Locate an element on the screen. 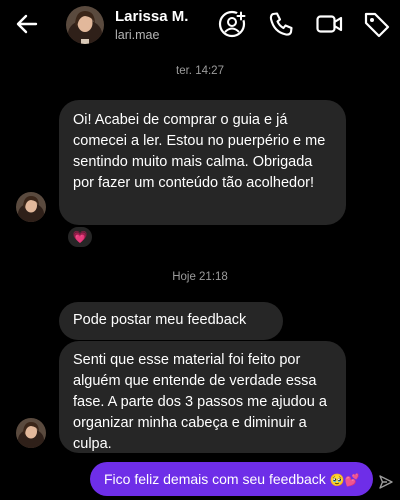 The height and width of the screenshot is (500, 400). sent-message: Fico feliz demais com seu feedback 🥹💕 is located at coordinates (231, 479).